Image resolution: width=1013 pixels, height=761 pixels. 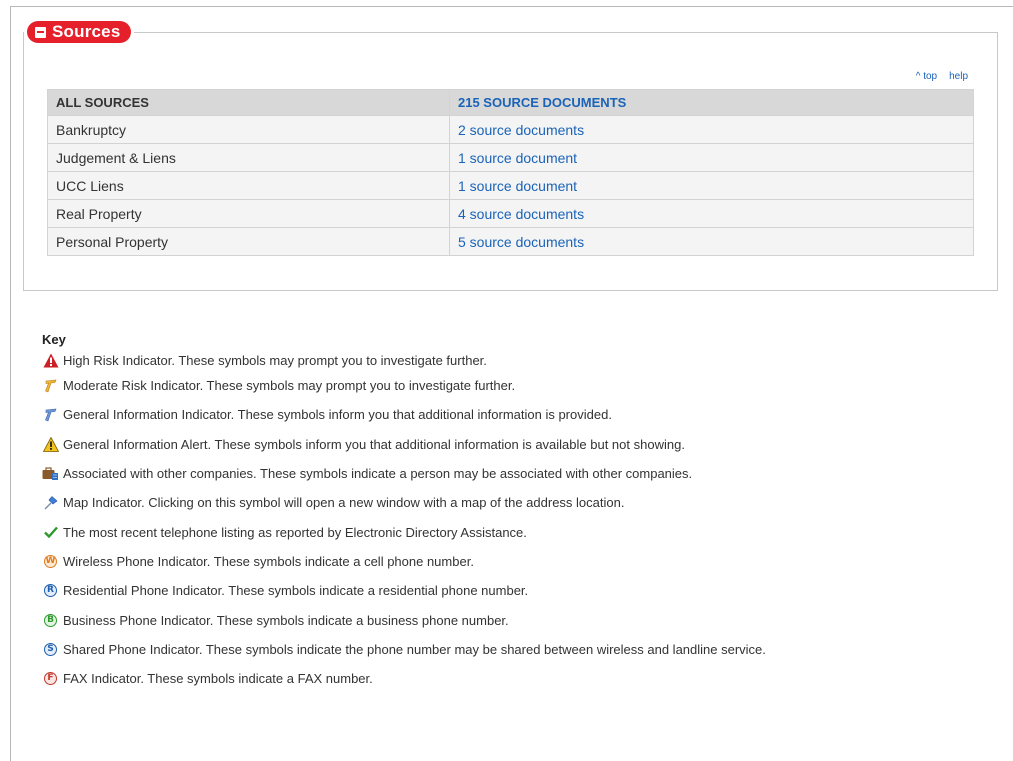 What do you see at coordinates (248, 185) in the screenshot?
I see `row-category: UCC Liens` at bounding box center [248, 185].